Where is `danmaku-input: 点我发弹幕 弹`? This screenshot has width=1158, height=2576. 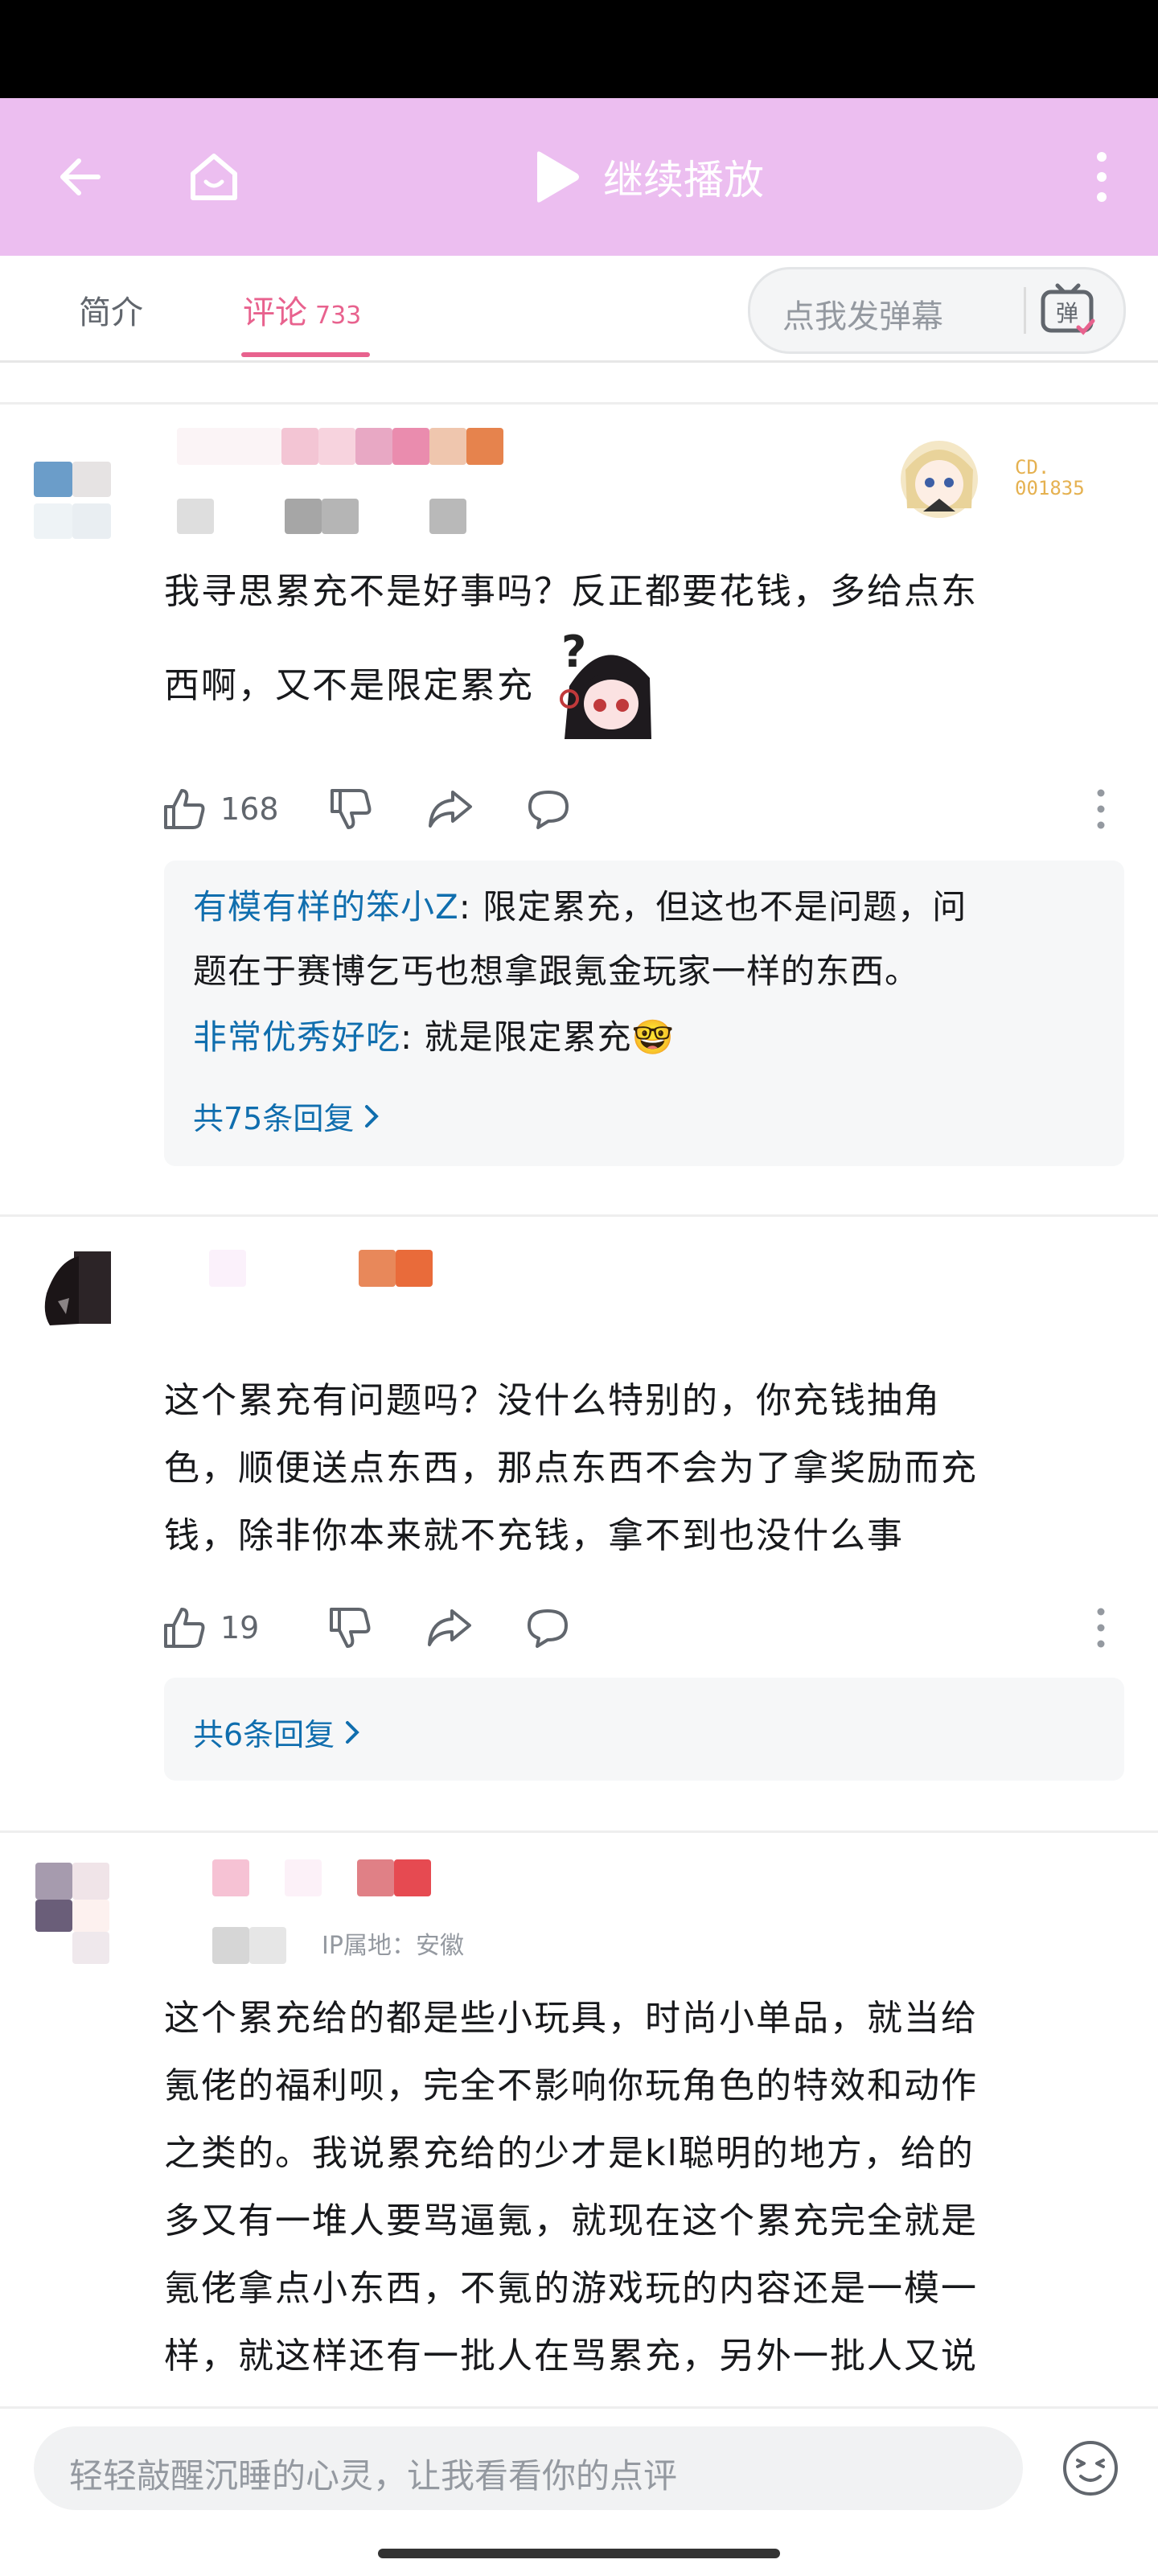 danmaku-input: 点我发弹幕 弹 is located at coordinates (937, 310).